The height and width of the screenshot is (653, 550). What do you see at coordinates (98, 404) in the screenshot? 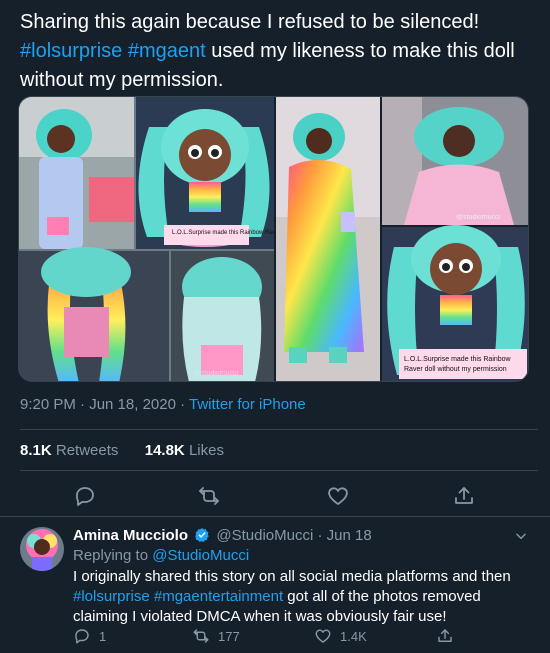
I see `tweet-time: 9:20 PM · Jun 18, 2020` at bounding box center [98, 404].